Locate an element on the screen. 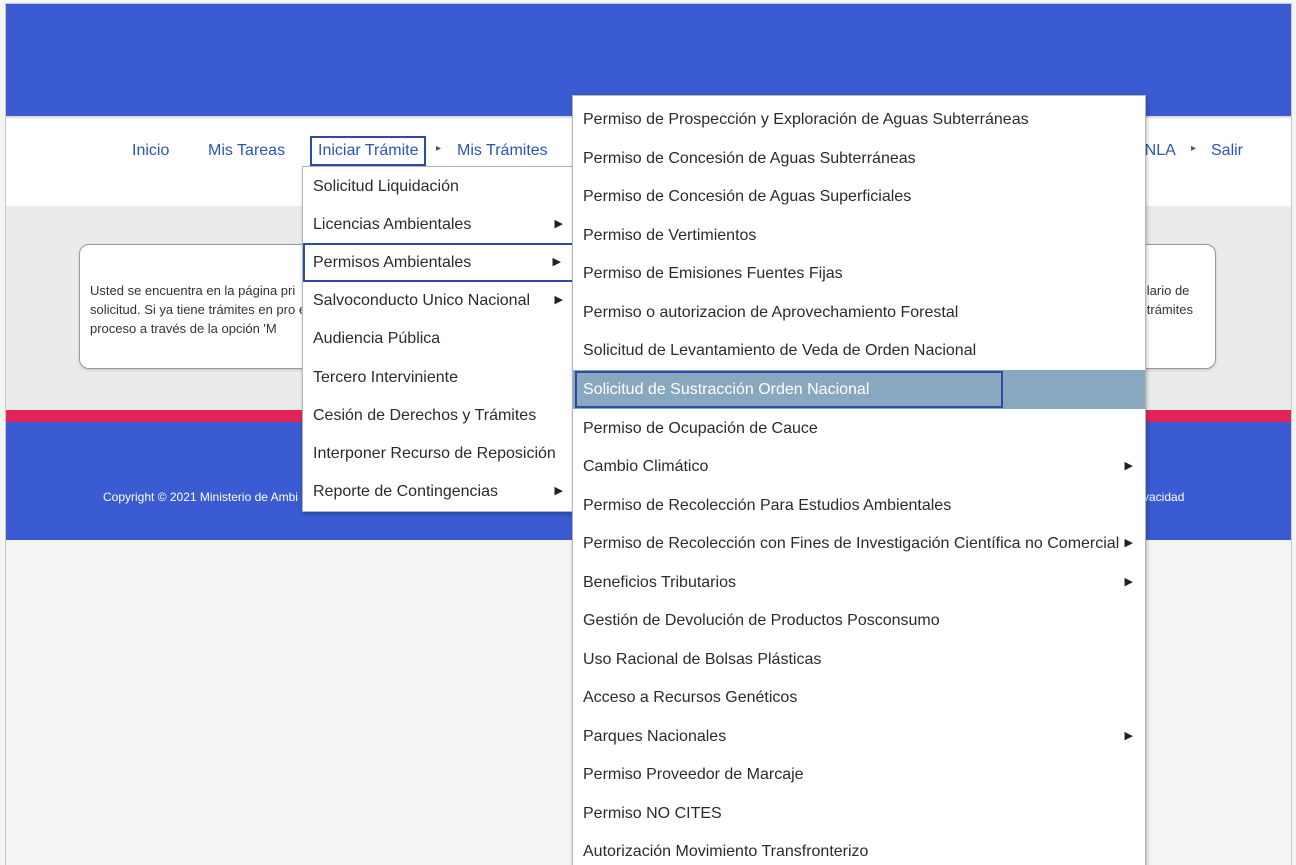 This screenshot has height=865, width=1296. menu-item-label: Tercero Interviniente is located at coordinates (385, 377).